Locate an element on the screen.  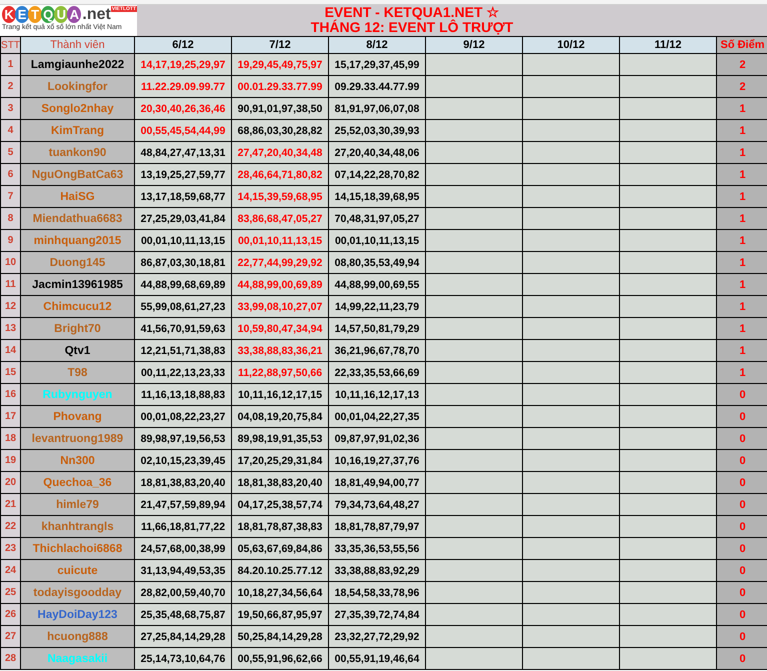
member-name: Lookingfor is located at coordinates (77, 86).